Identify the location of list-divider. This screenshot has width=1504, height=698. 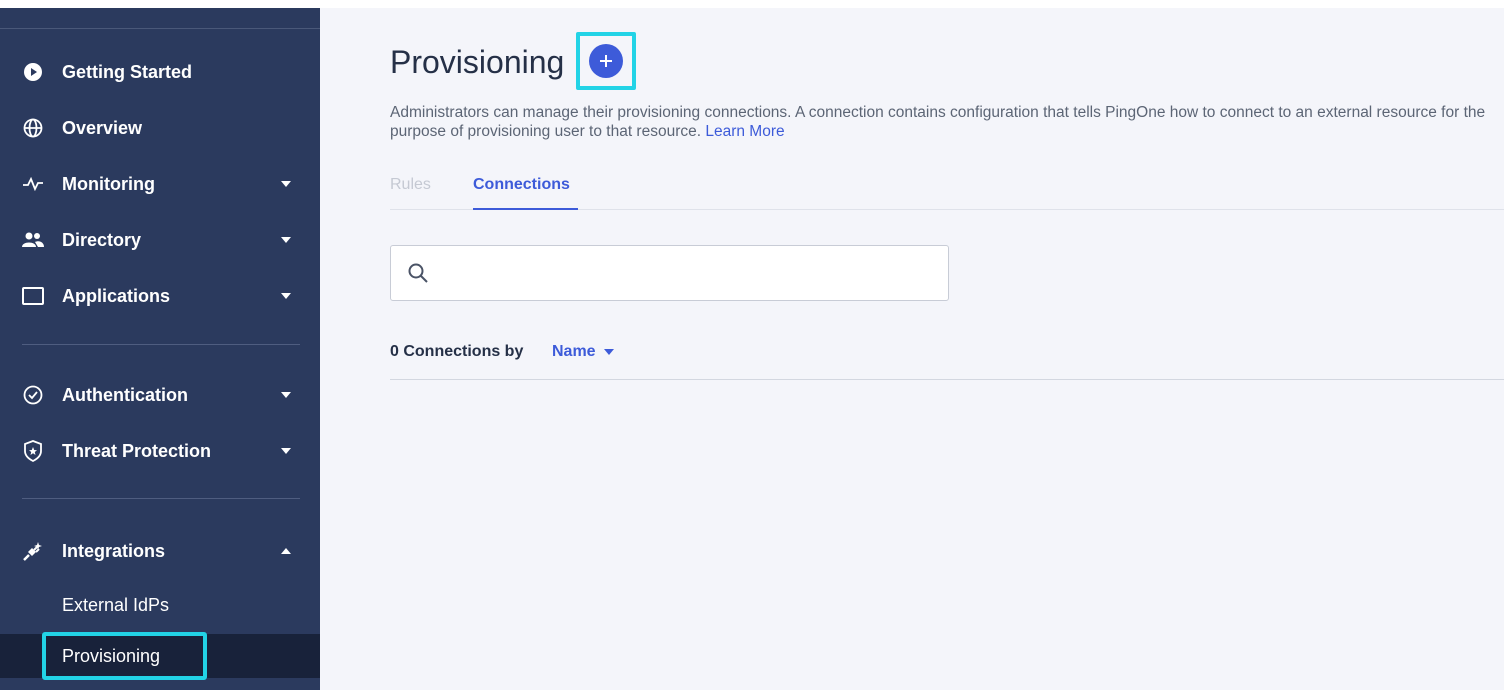
(947, 379).